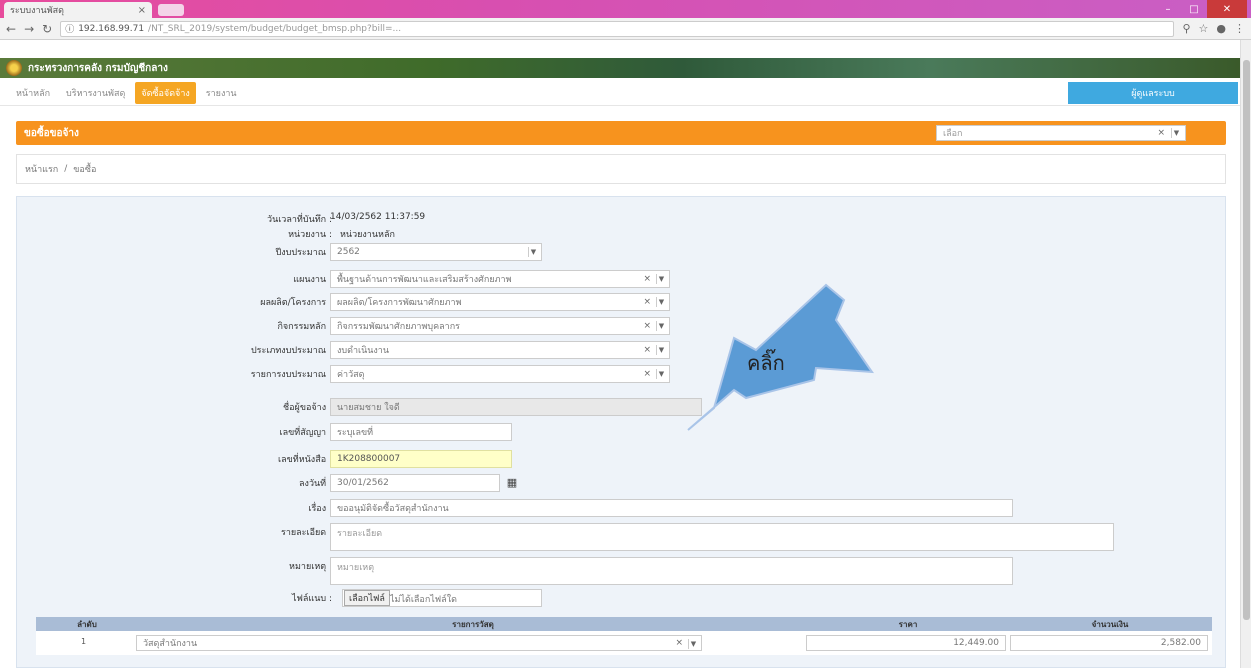  I want to click on item-select: วัสดุสำนักงาน × ▼, so click(419, 643).